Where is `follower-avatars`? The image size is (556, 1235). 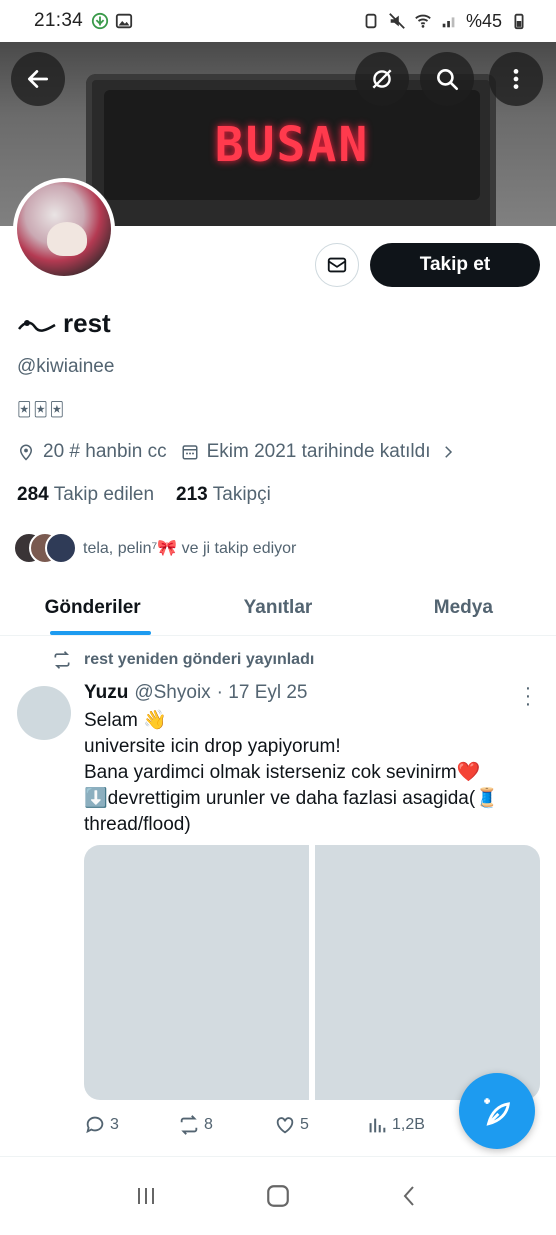 follower-avatars is located at coordinates (46, 548).